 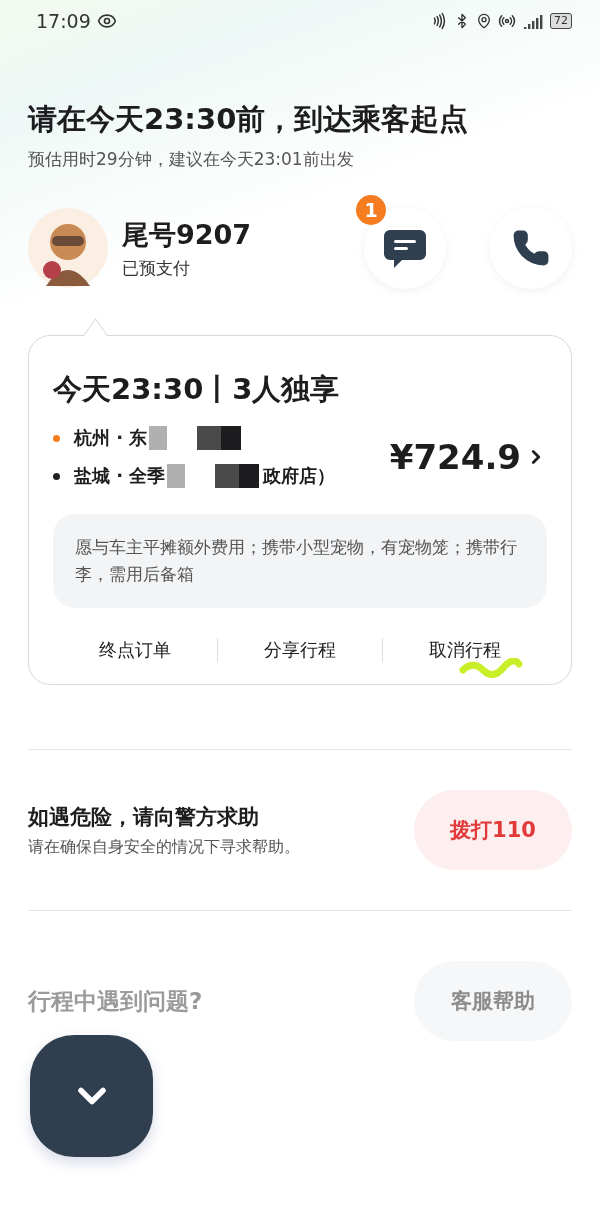 I want to click on help-title: 行程中遇到问题?, so click(x=116, y=1001).